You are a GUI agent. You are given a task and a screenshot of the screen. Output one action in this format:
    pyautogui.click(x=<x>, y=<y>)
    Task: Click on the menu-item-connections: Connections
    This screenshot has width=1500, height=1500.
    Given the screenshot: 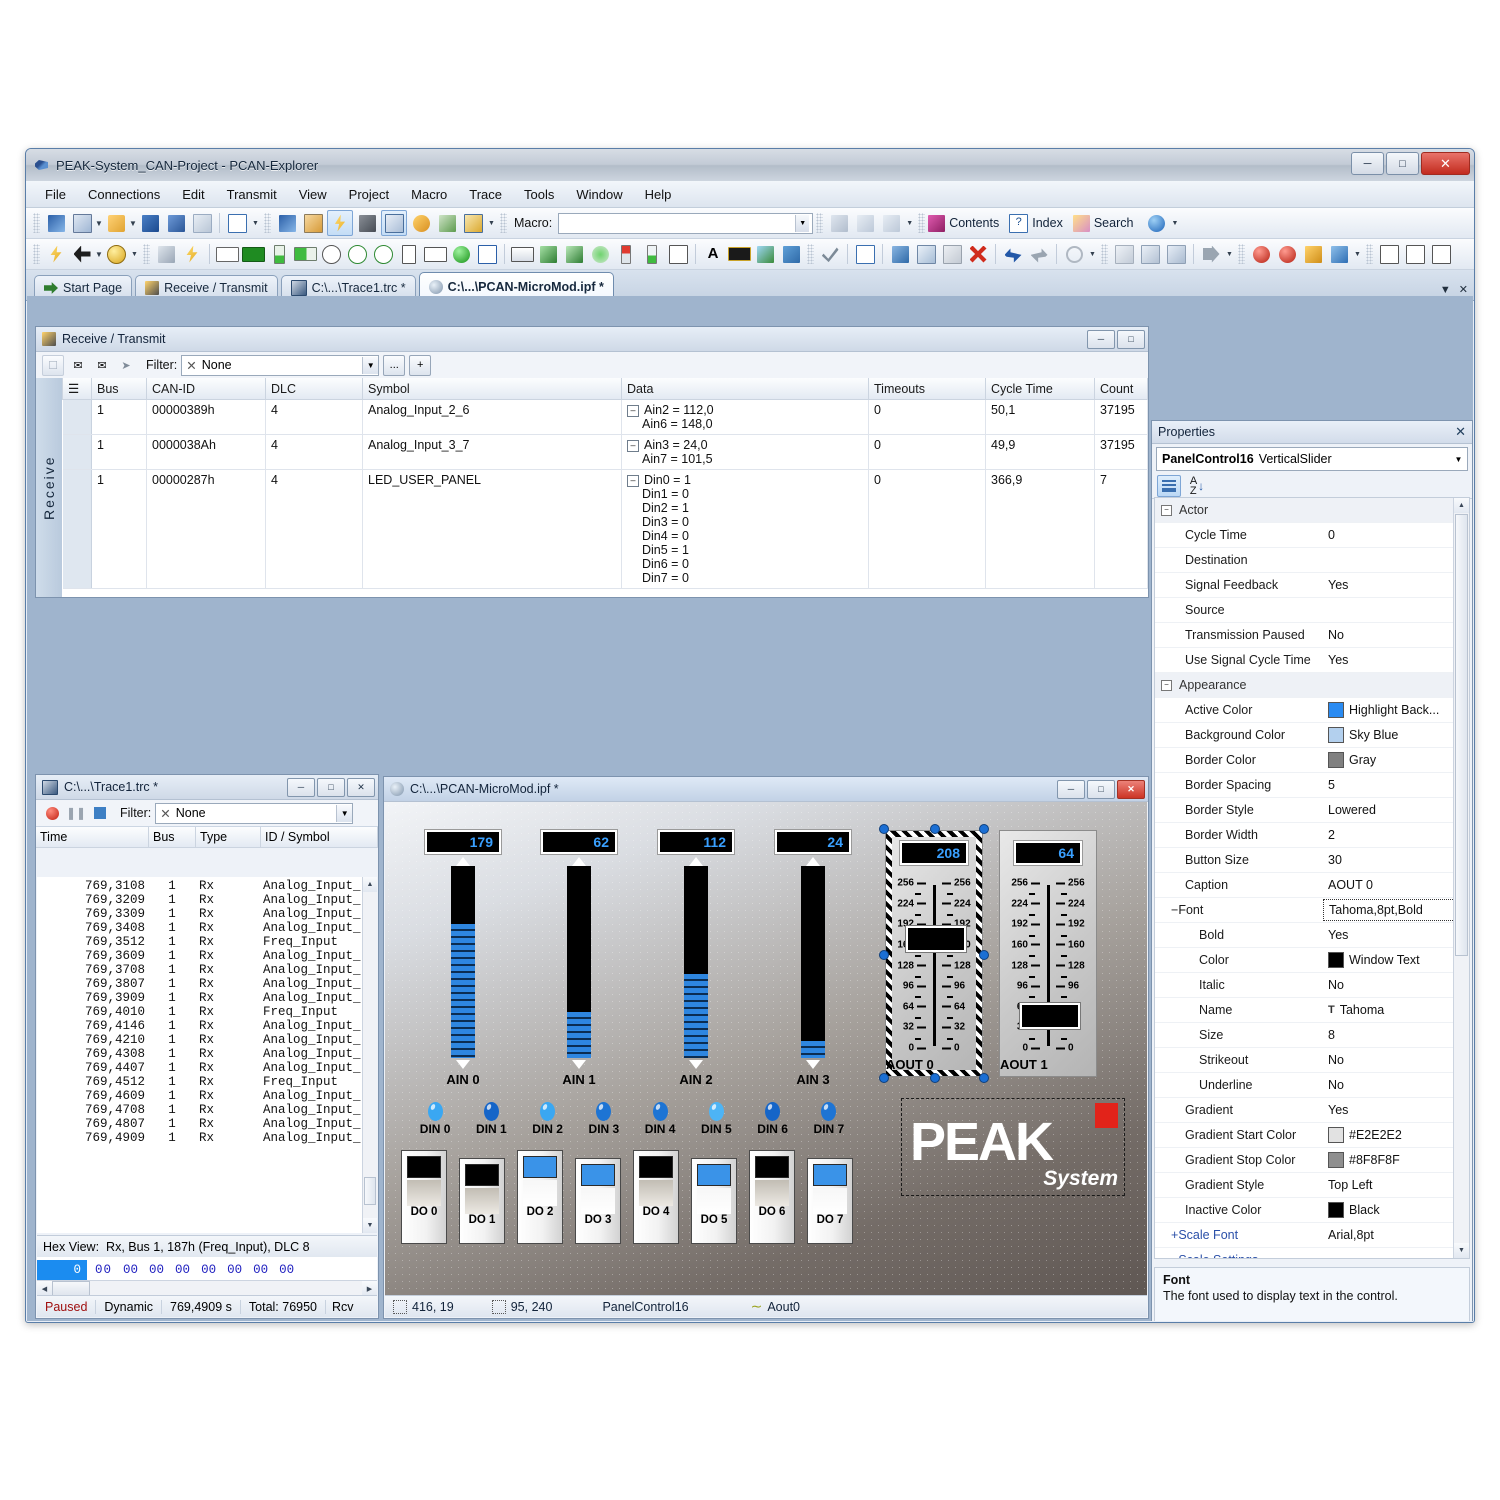 What is the action you would take?
    pyautogui.click(x=124, y=194)
    